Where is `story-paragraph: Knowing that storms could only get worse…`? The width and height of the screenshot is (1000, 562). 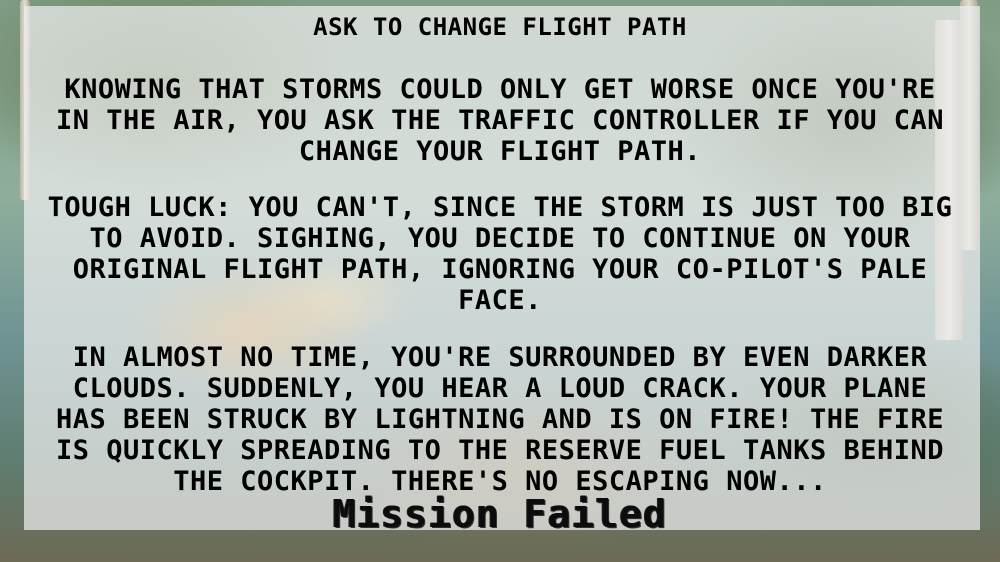 story-paragraph: Knowing that storms could only get worse… is located at coordinates (500, 120).